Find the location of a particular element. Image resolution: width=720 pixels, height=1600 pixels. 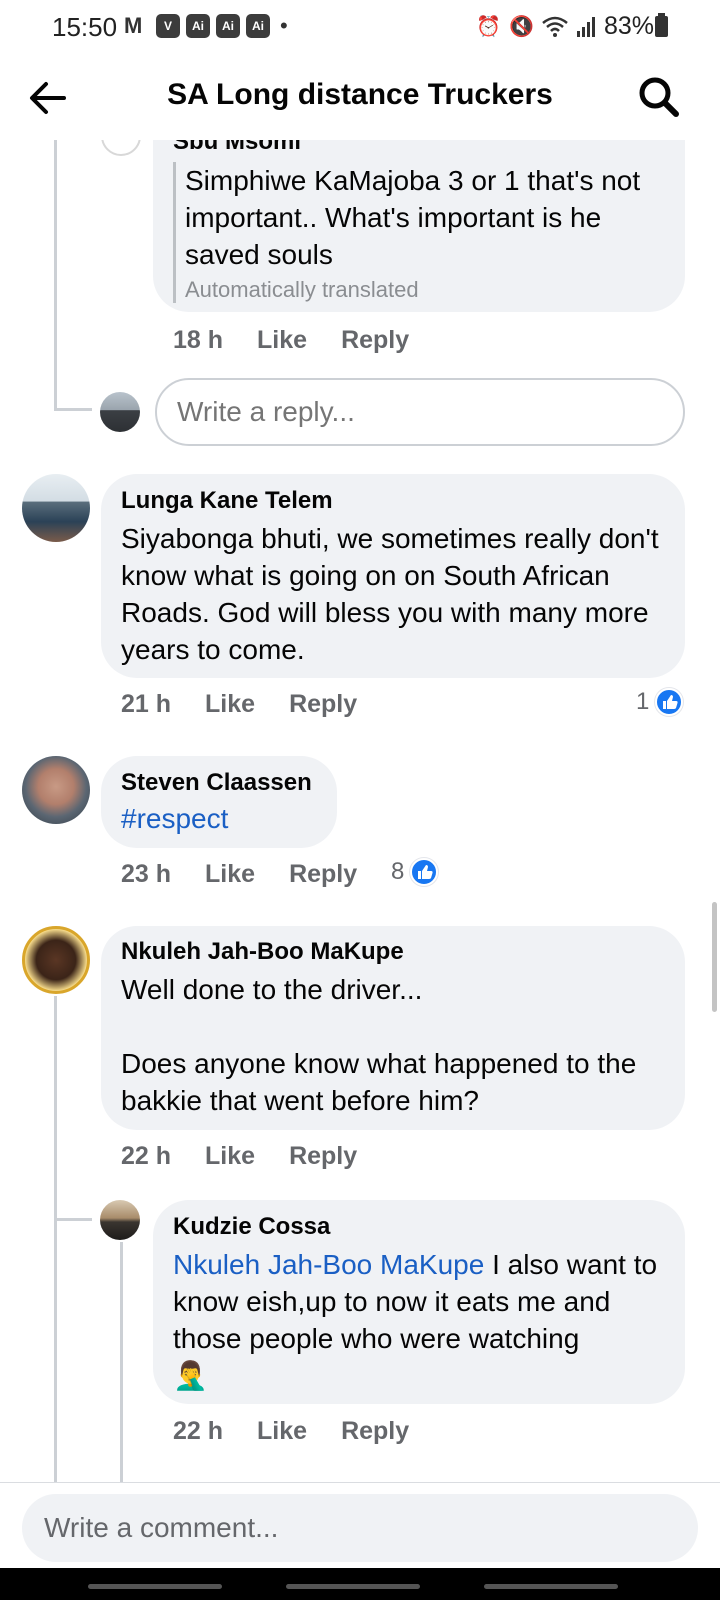

comment-time: 21 h is located at coordinates (146, 704).